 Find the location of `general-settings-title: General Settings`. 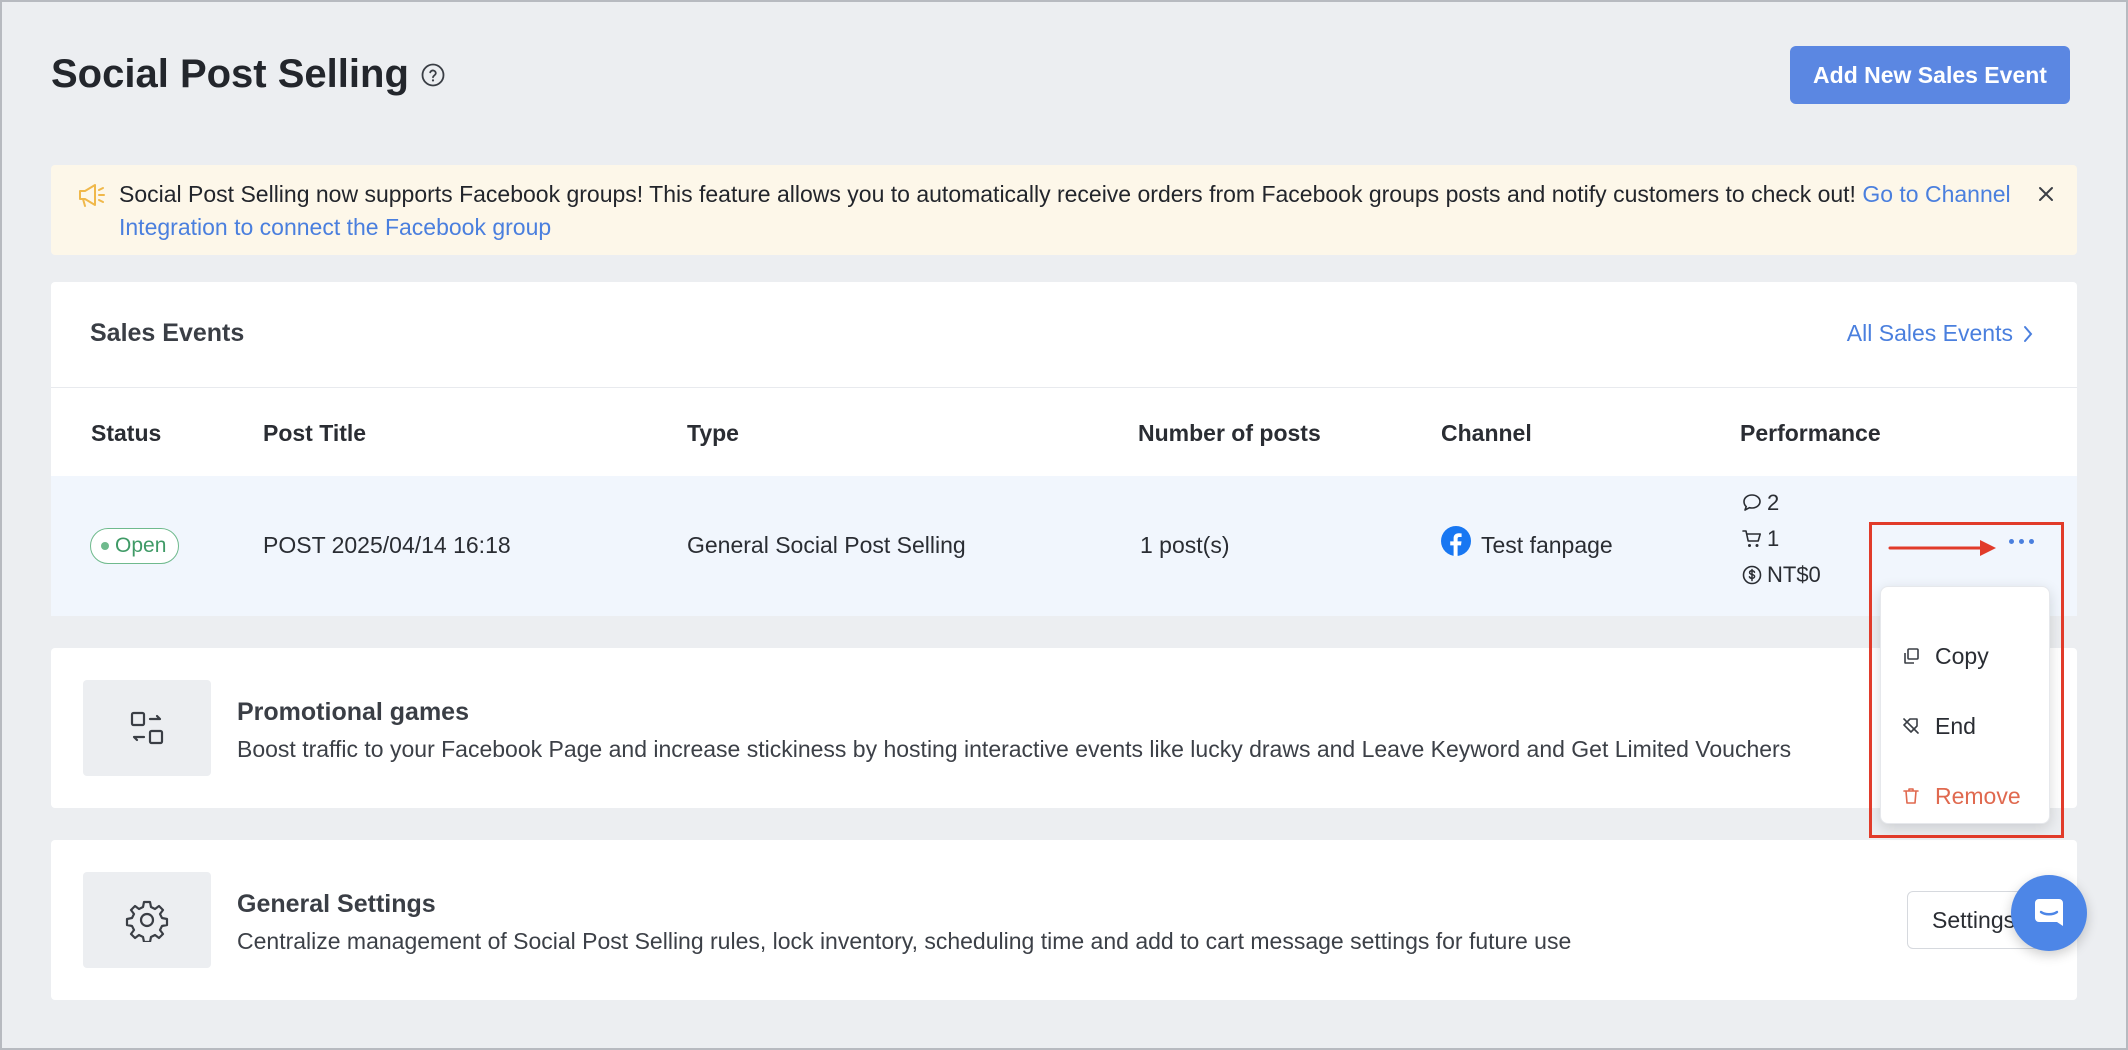

general-settings-title: General Settings is located at coordinates (336, 904).